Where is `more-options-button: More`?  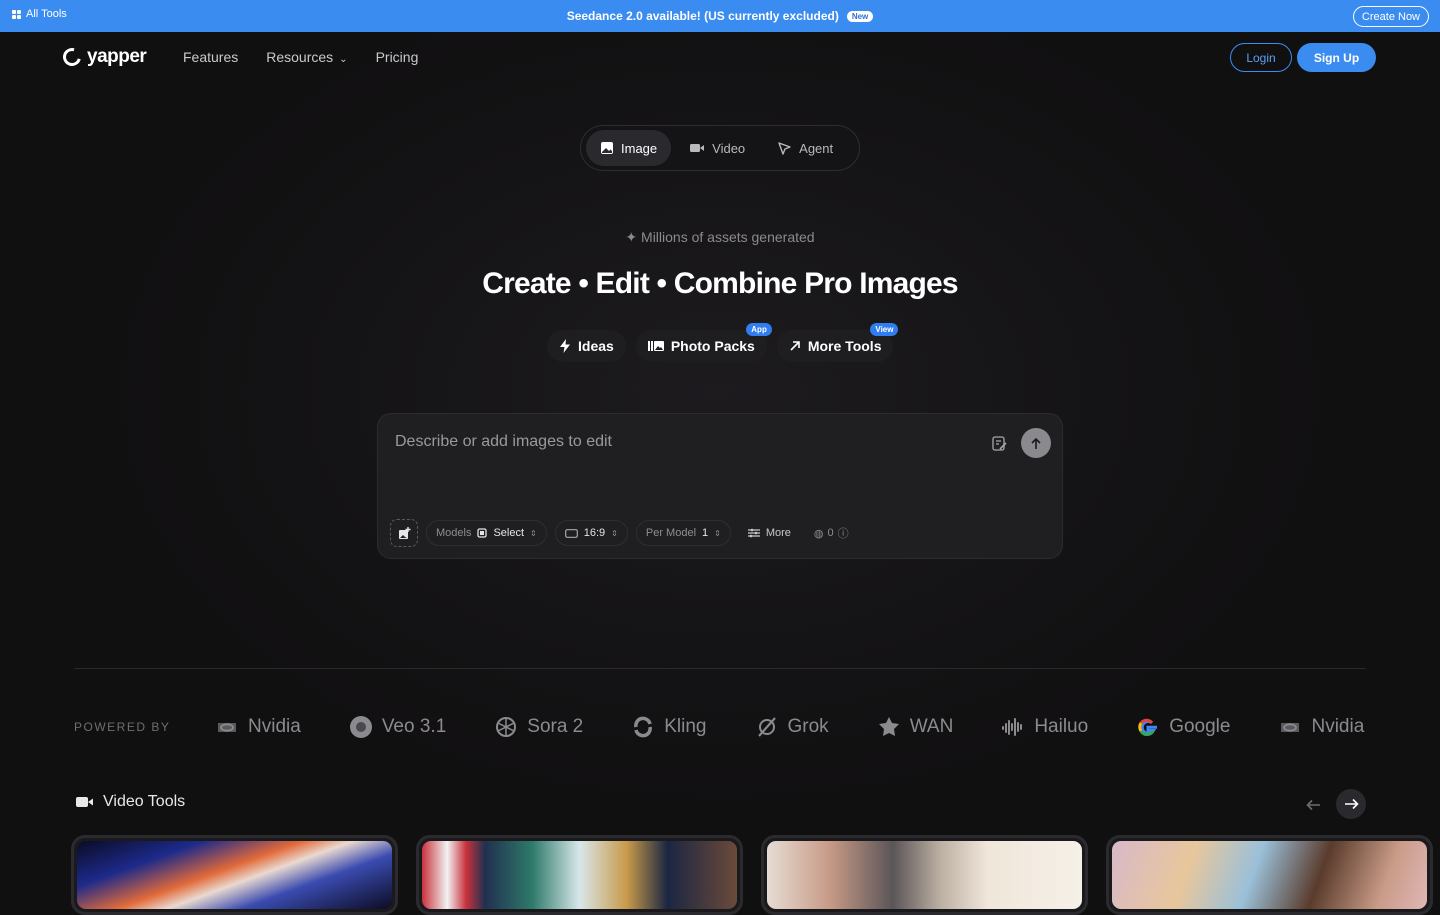 more-options-button: More is located at coordinates (769, 533).